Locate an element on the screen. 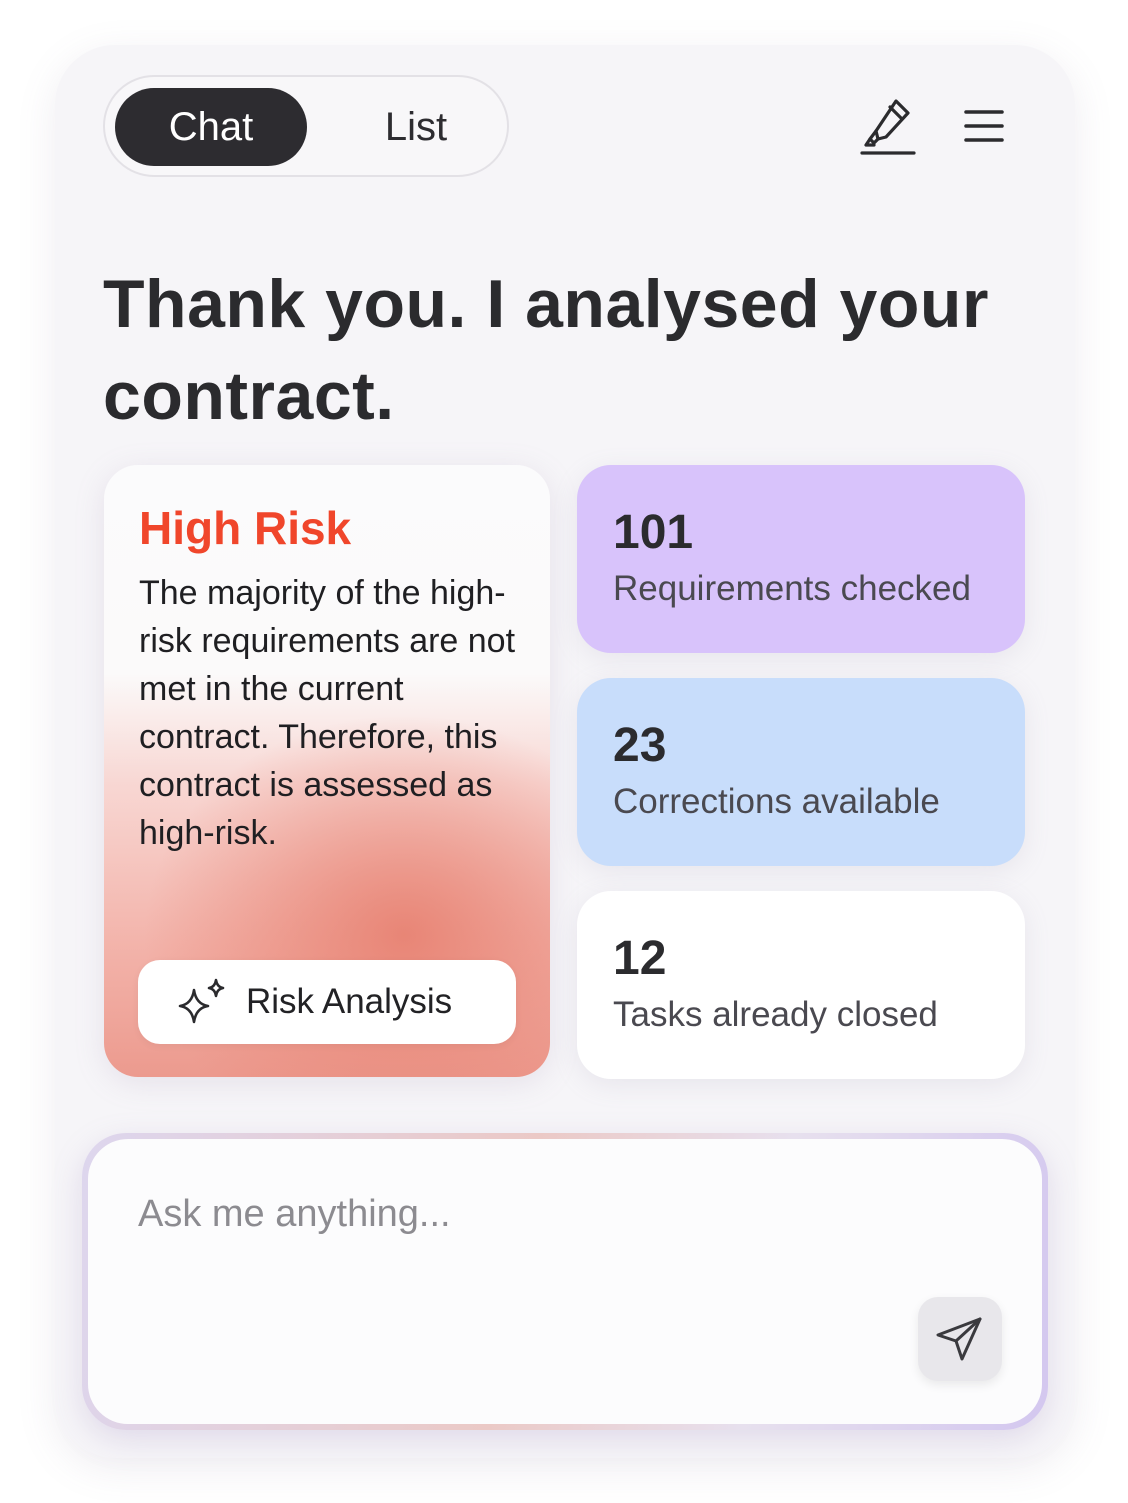 The width and height of the screenshot is (1128, 1503). risk-analysis-button: Risk Analysis is located at coordinates (327, 1002).